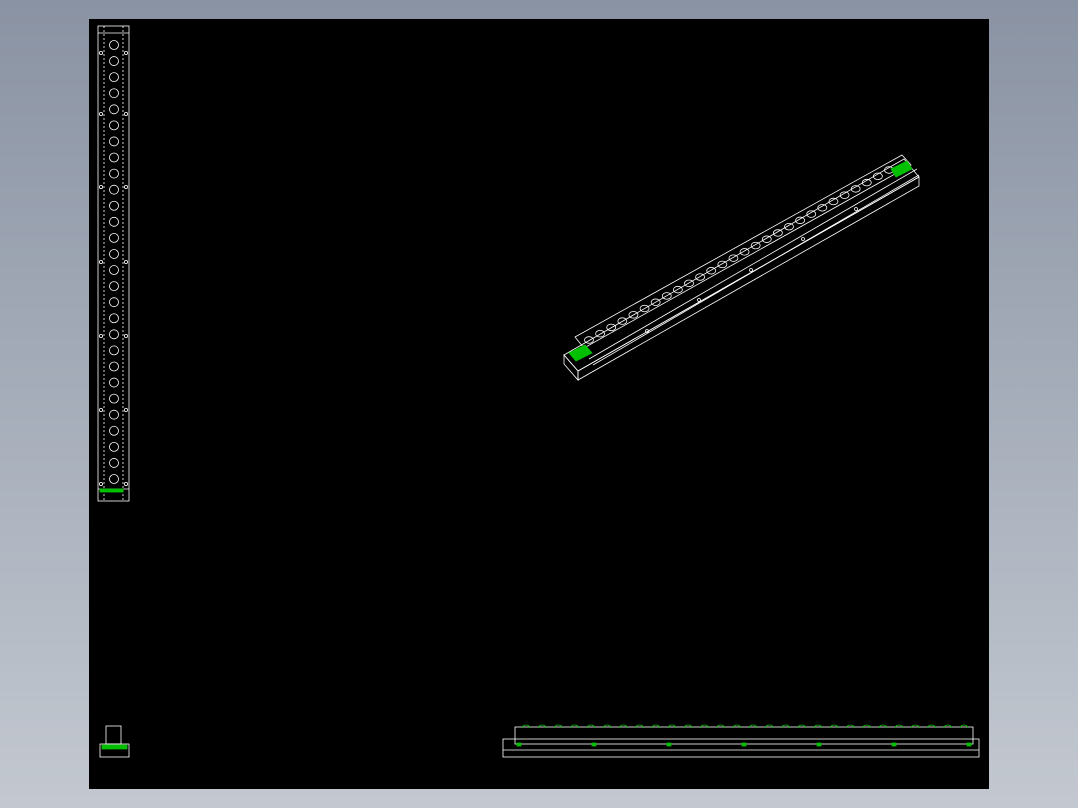 The image size is (1078, 808). I want to click on profile-top, so click(113, 735).